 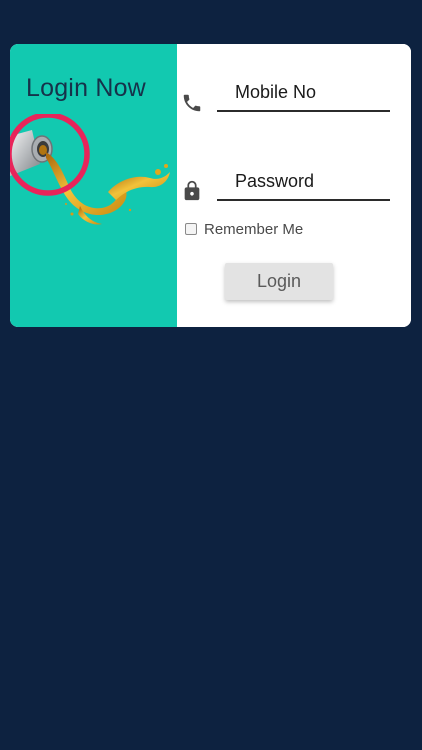 I want to click on password-field, so click(x=303, y=182).